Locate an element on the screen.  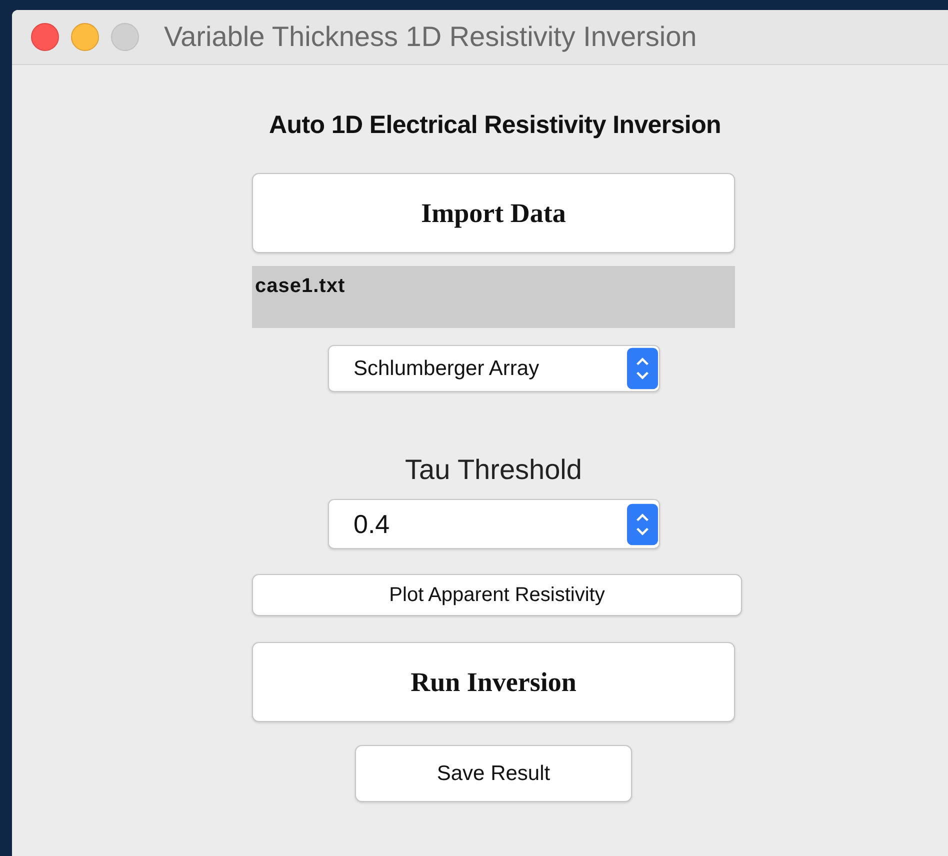
push-button: Save Result is located at coordinates (493, 773).